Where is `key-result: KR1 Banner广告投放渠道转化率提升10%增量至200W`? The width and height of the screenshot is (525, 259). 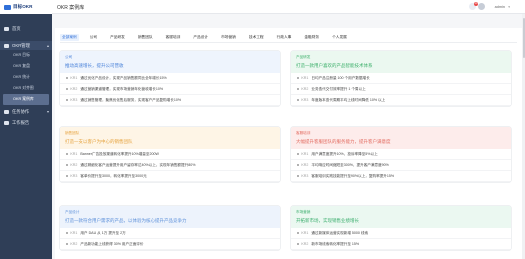 key-result: KR1 Banner广告投放渠道转化率提升10%增量至200W is located at coordinates (170, 154).